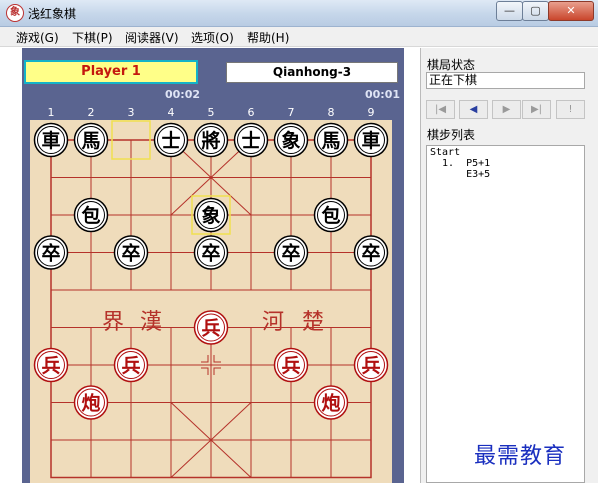  Describe the element at coordinates (131, 112) in the screenshot. I see `column-number: 3` at that location.